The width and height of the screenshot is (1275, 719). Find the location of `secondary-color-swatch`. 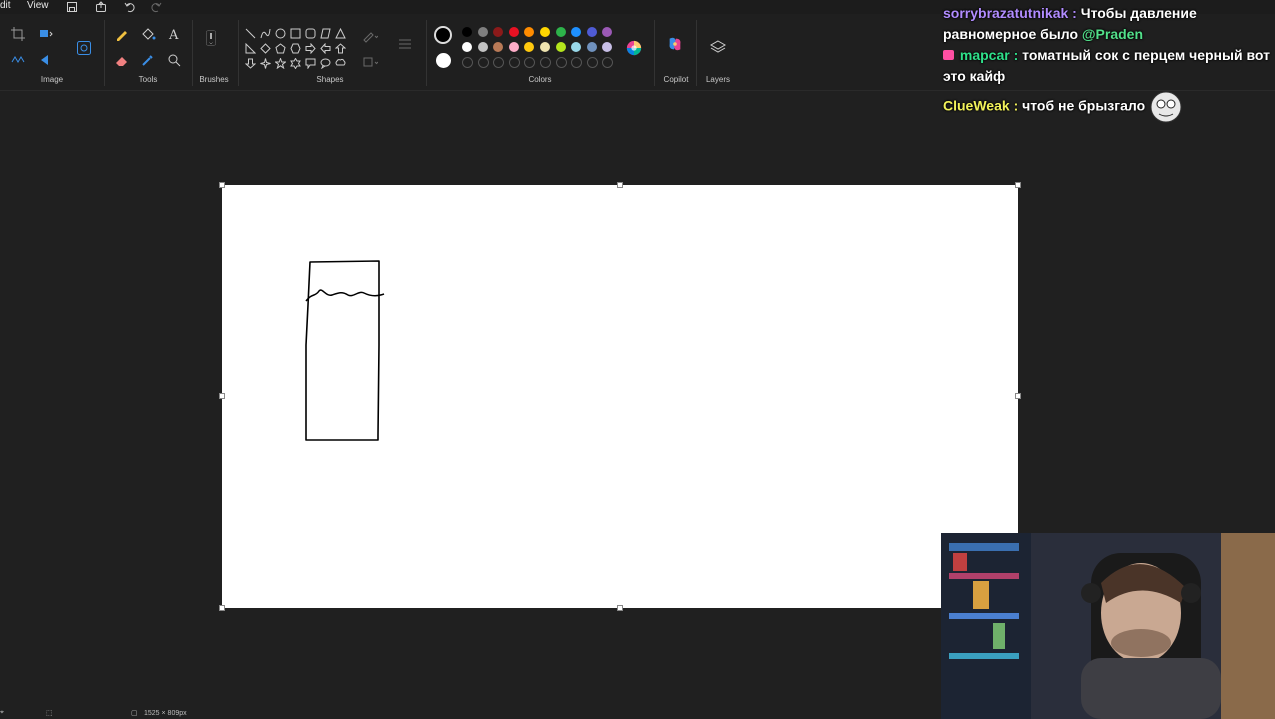

secondary-color-swatch is located at coordinates (443, 60).